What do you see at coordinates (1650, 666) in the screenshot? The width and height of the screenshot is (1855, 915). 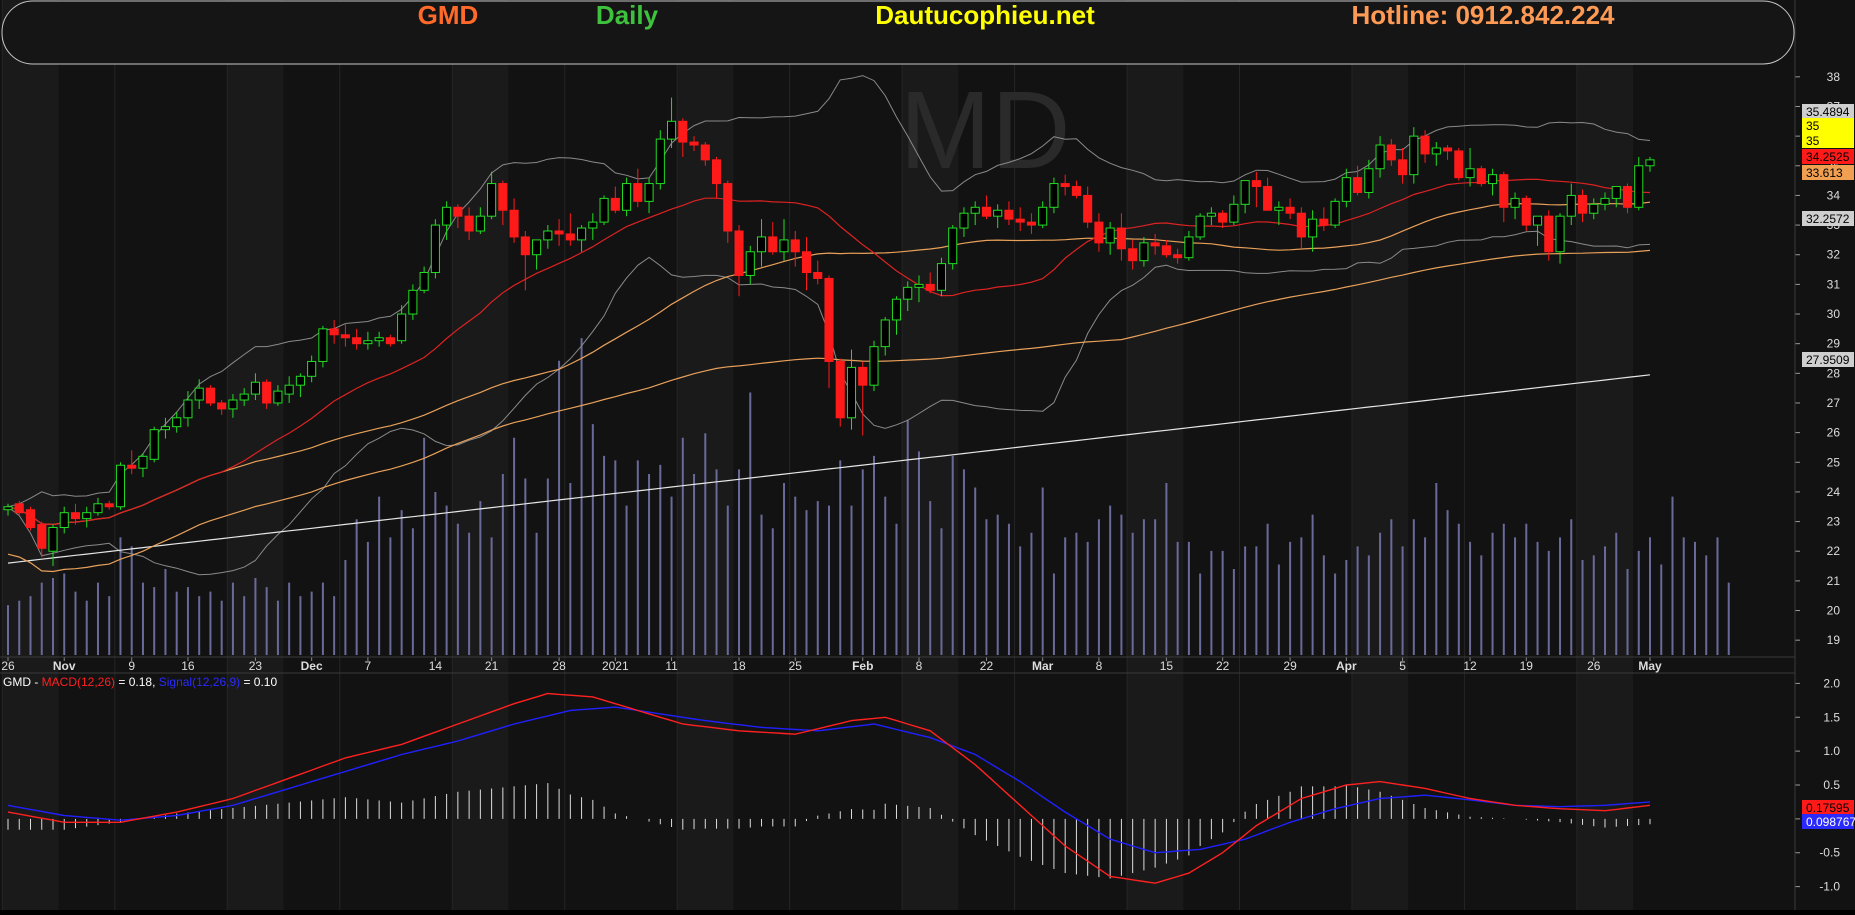 I see `x-tick-label: May` at bounding box center [1650, 666].